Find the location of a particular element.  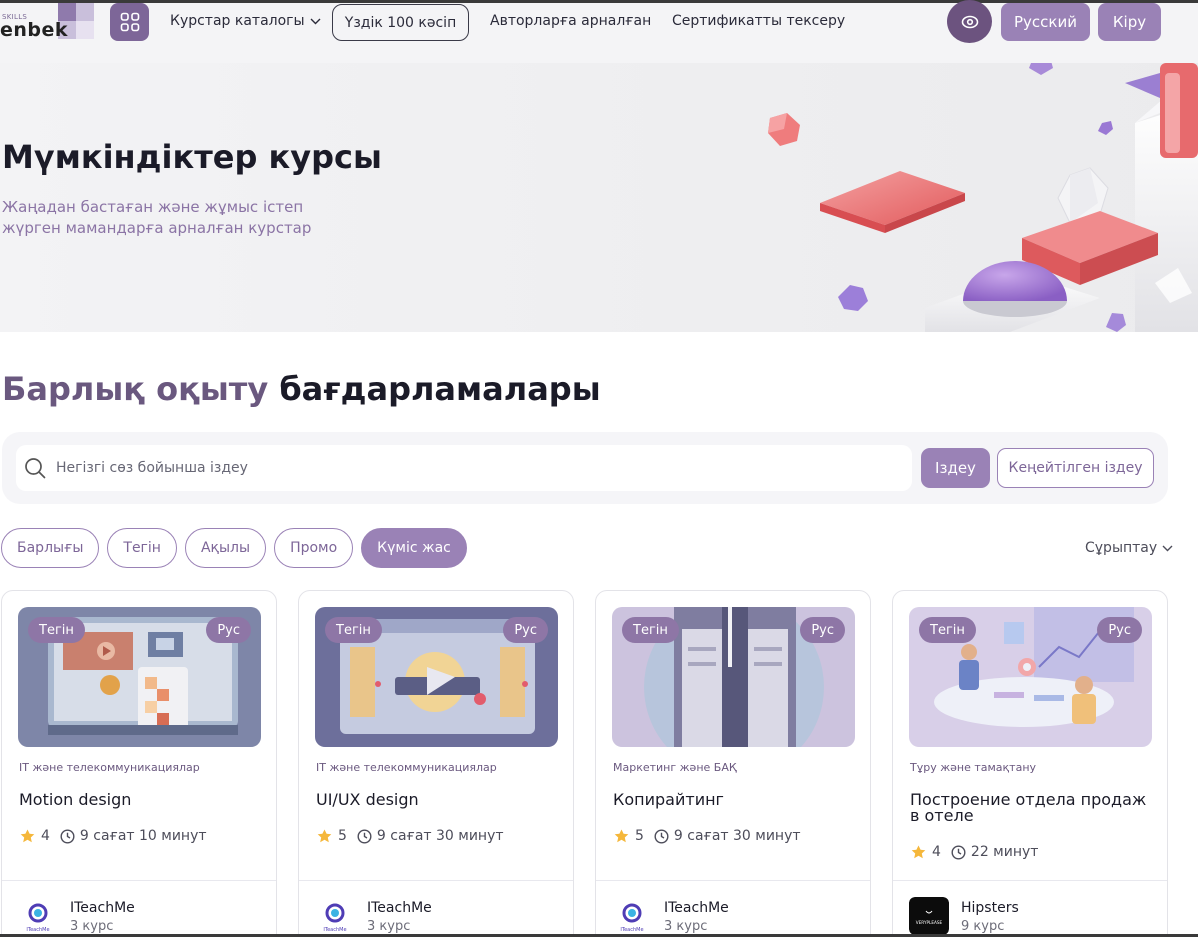

course-meta: 4 9 сағат 10 минут is located at coordinates (113, 836).